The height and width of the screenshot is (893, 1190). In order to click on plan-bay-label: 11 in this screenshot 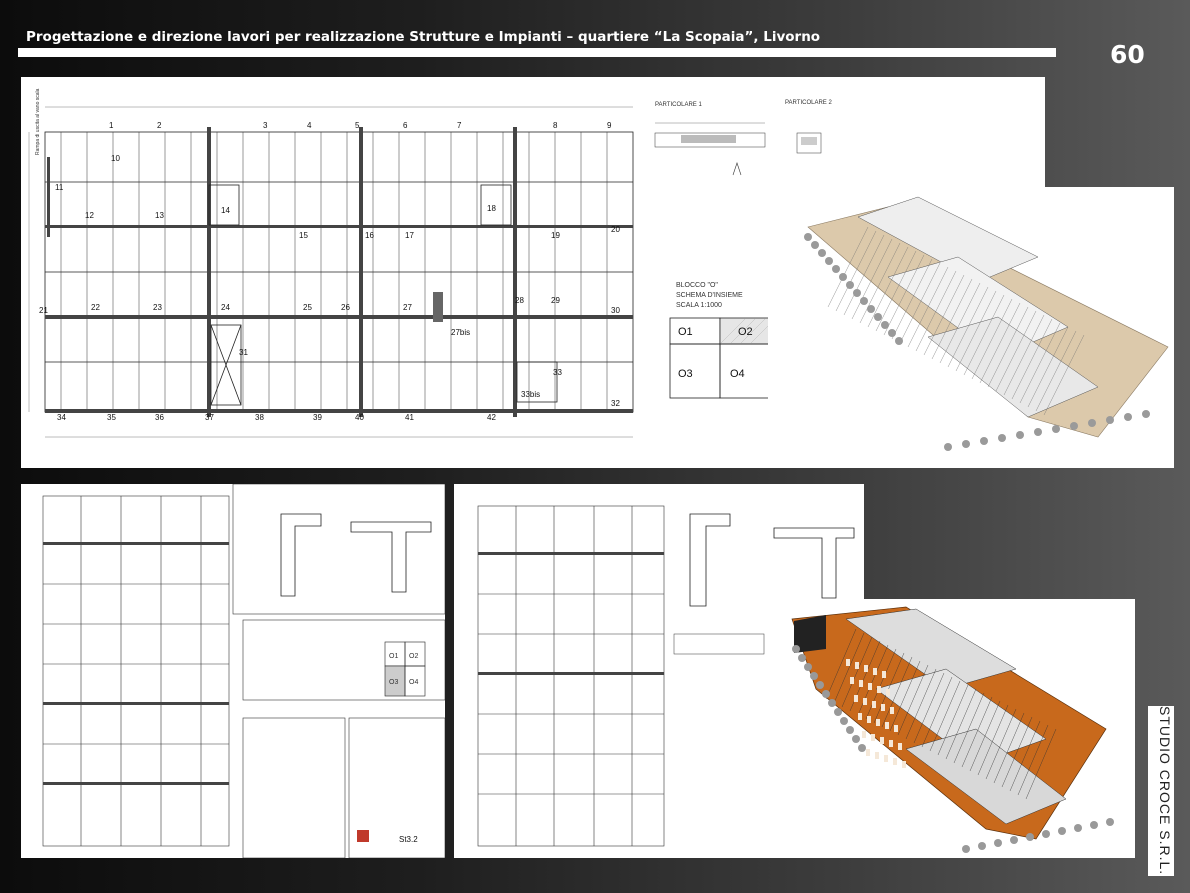, I will do `click(59, 187)`.